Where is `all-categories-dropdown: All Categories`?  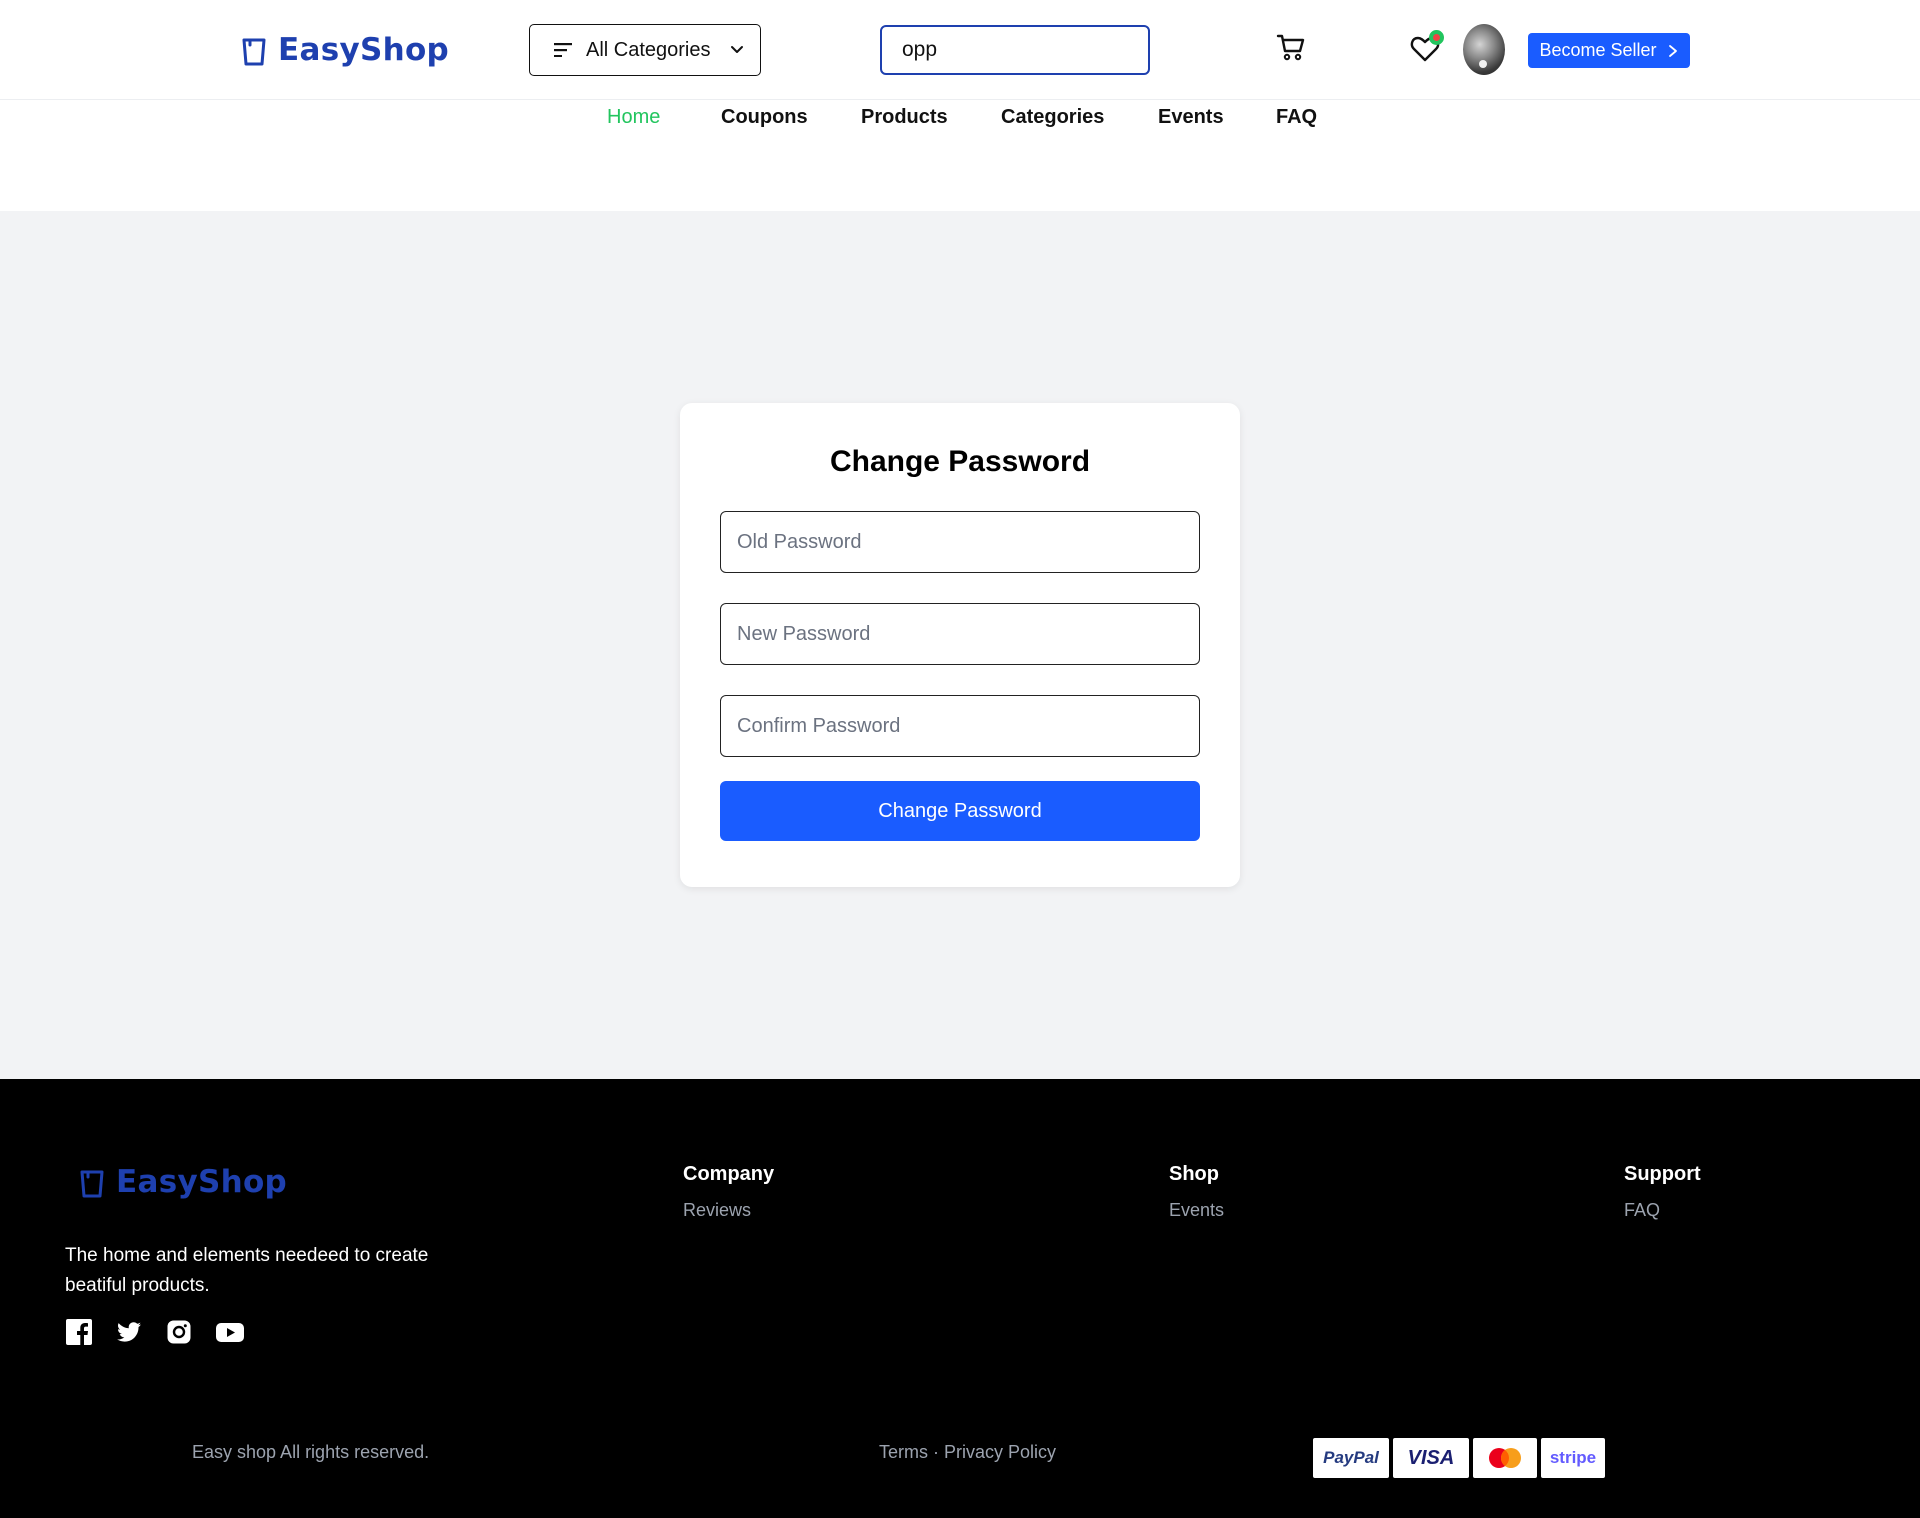 all-categories-dropdown: All Categories is located at coordinates (645, 50).